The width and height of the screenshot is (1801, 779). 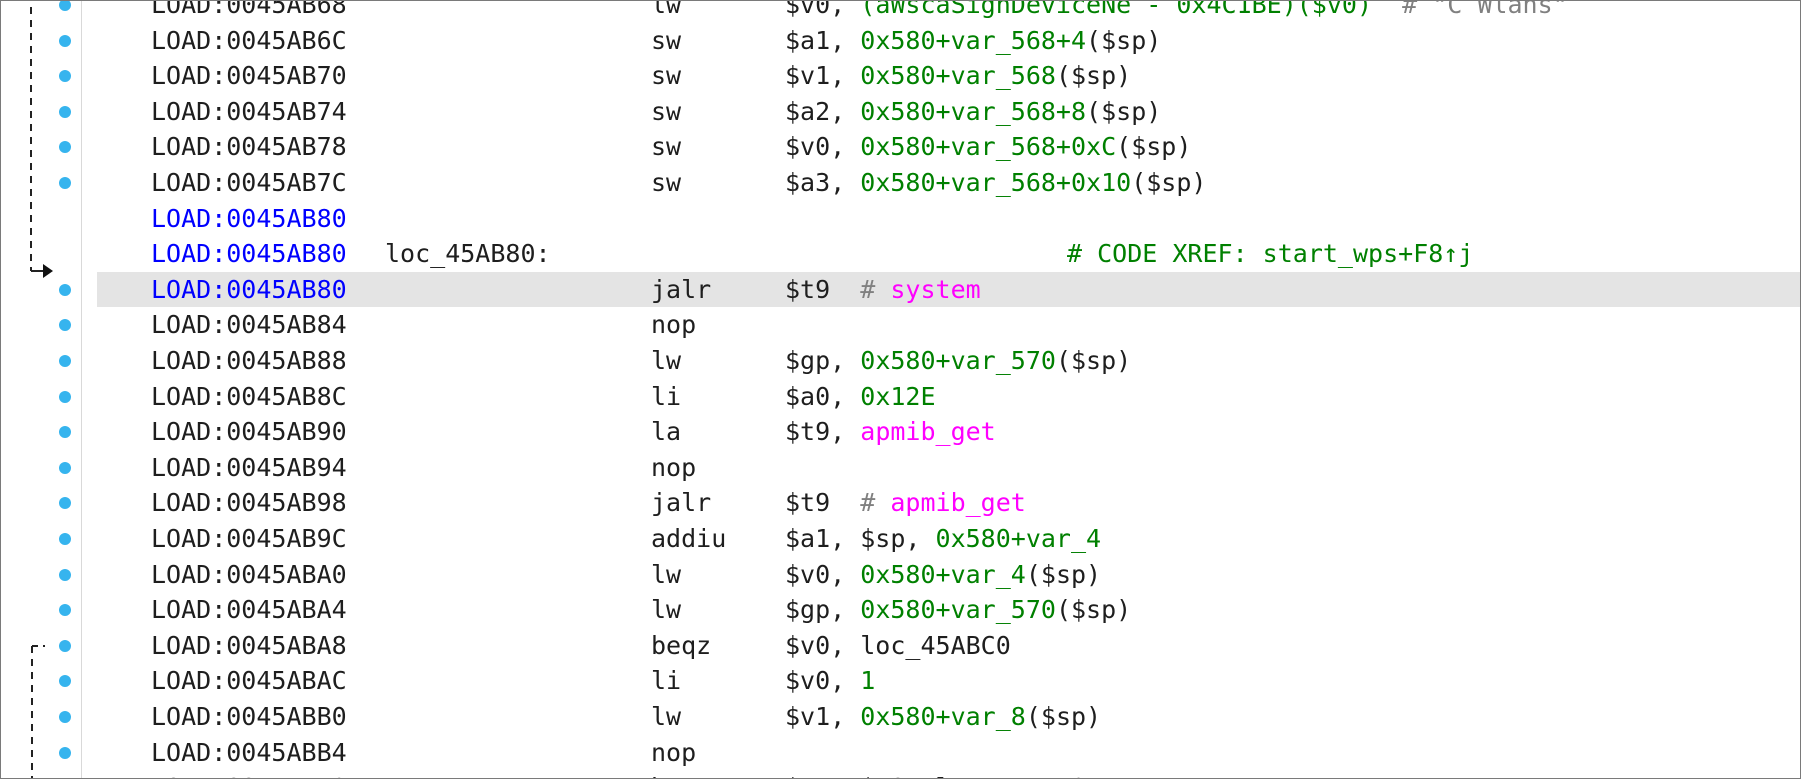 I want to click on instruction-row: LOAD:0045AB70 sw $v1, 0x580+var_568($sp), so click(x=948, y=75).